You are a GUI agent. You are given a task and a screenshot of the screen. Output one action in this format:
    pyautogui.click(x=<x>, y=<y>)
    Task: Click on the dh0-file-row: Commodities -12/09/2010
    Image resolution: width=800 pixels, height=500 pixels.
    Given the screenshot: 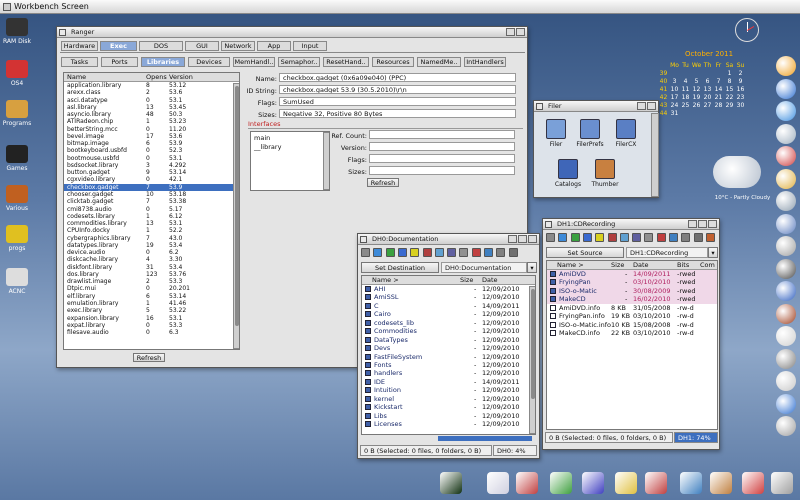 What is the action you would take?
    pyautogui.click(x=448, y=331)
    